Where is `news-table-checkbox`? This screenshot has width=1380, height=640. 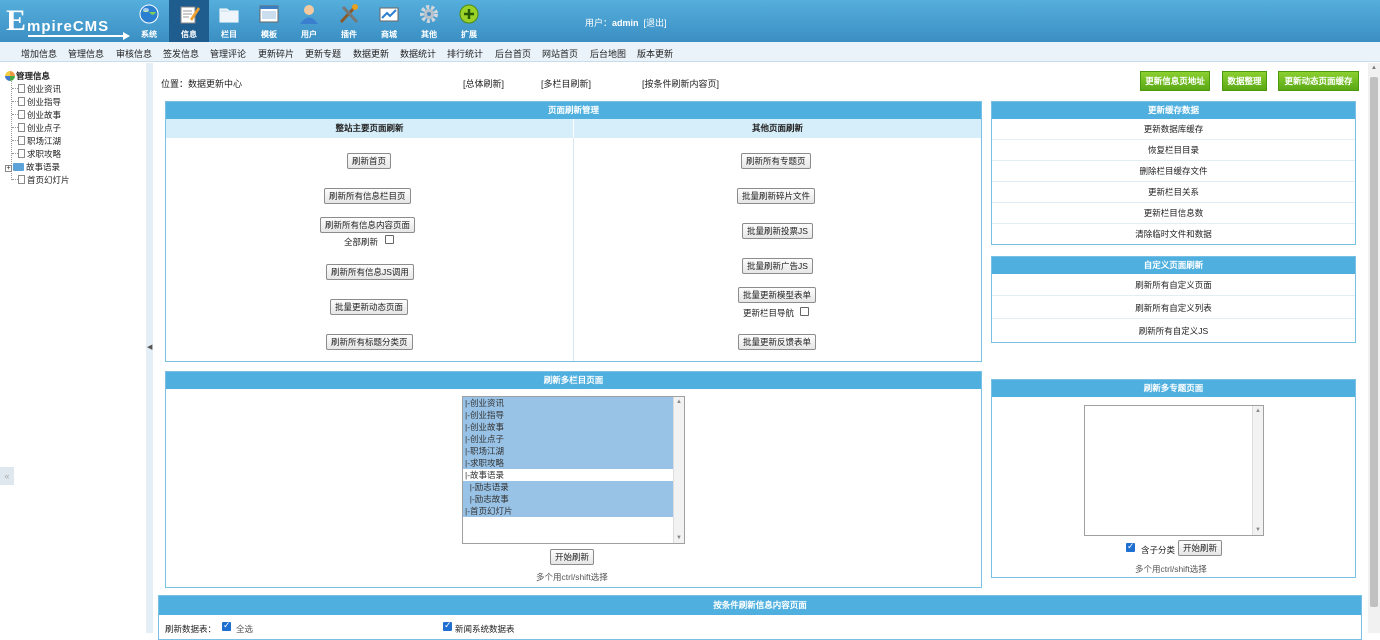
news-table-checkbox is located at coordinates (447, 625).